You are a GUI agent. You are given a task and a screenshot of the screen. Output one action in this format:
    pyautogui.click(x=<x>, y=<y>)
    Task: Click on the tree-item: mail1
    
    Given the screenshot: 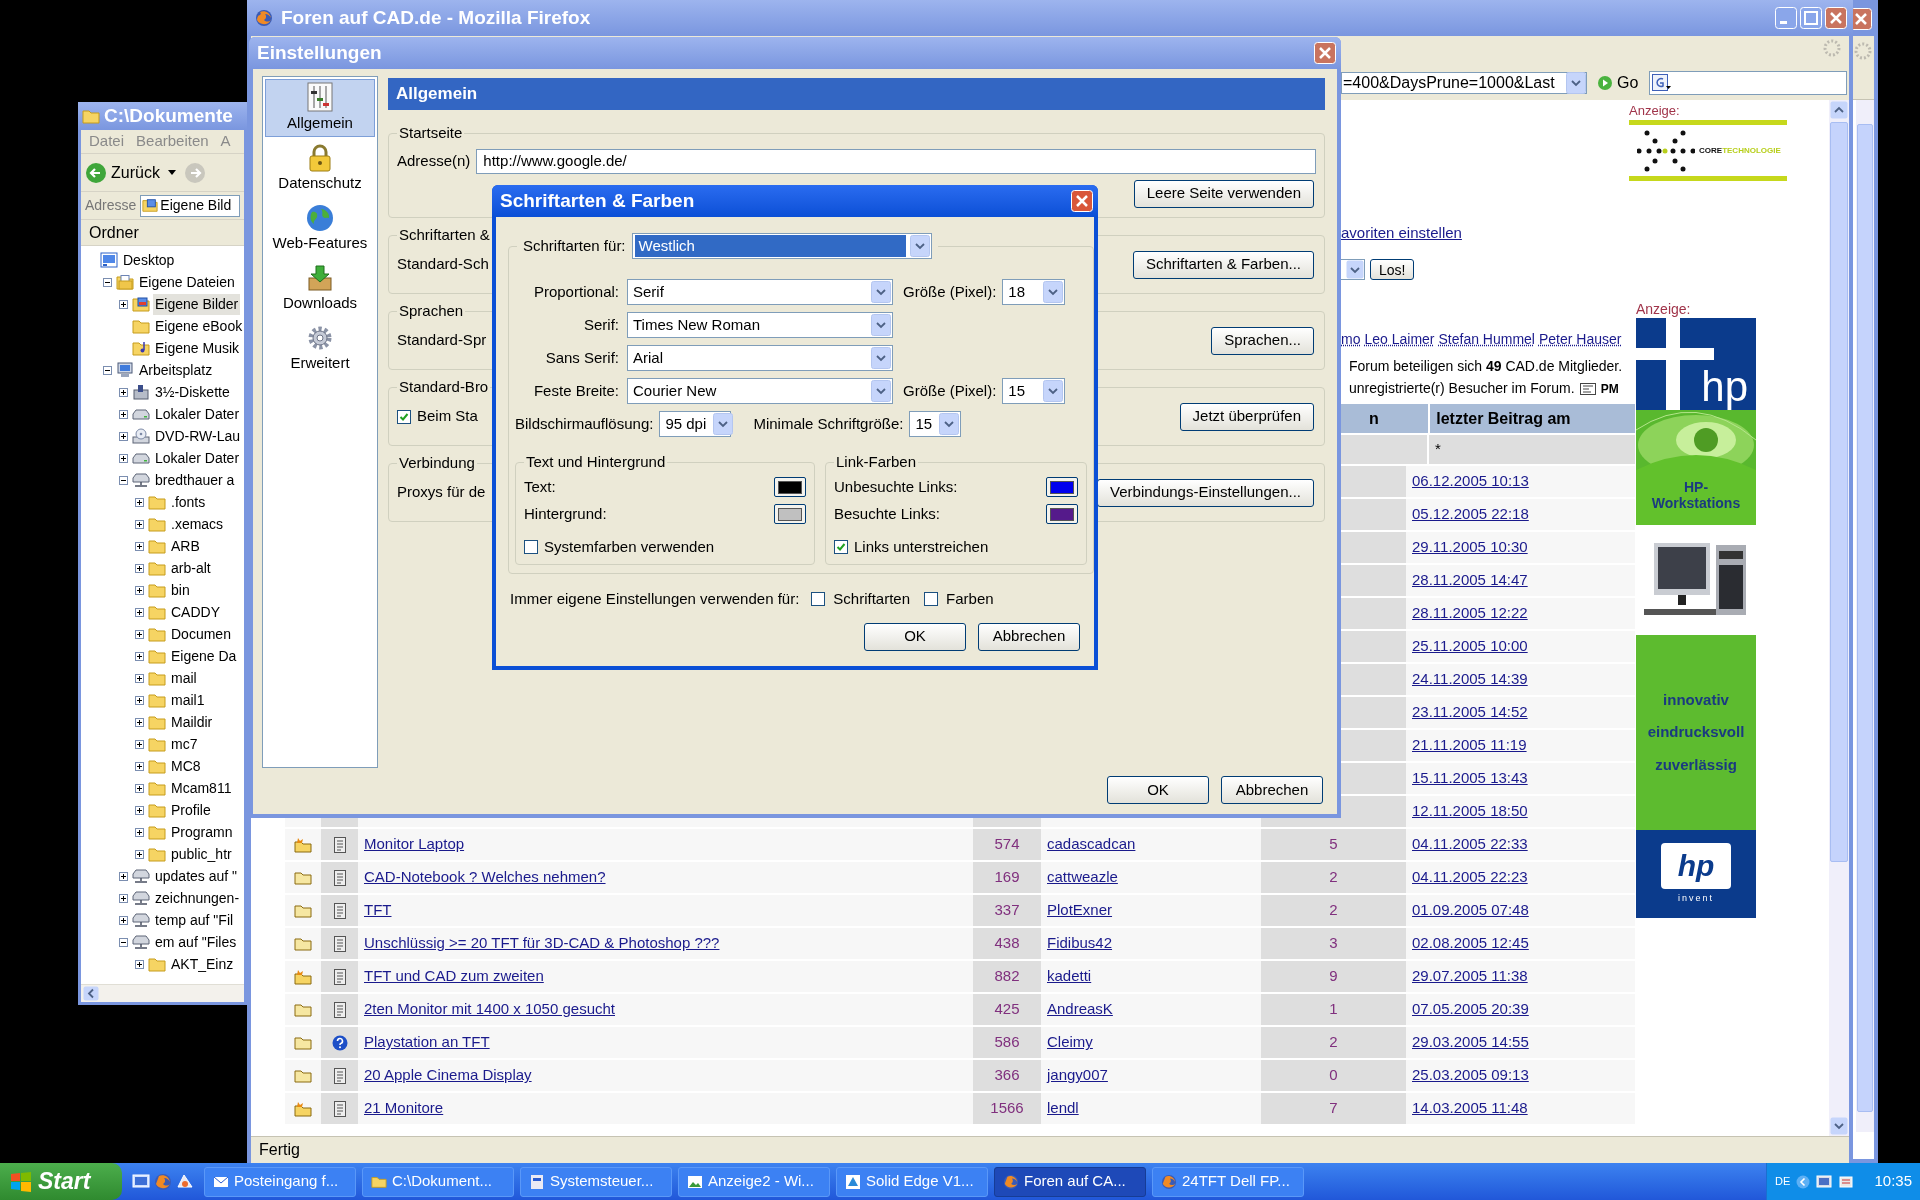 What is the action you would take?
    pyautogui.click(x=188, y=700)
    